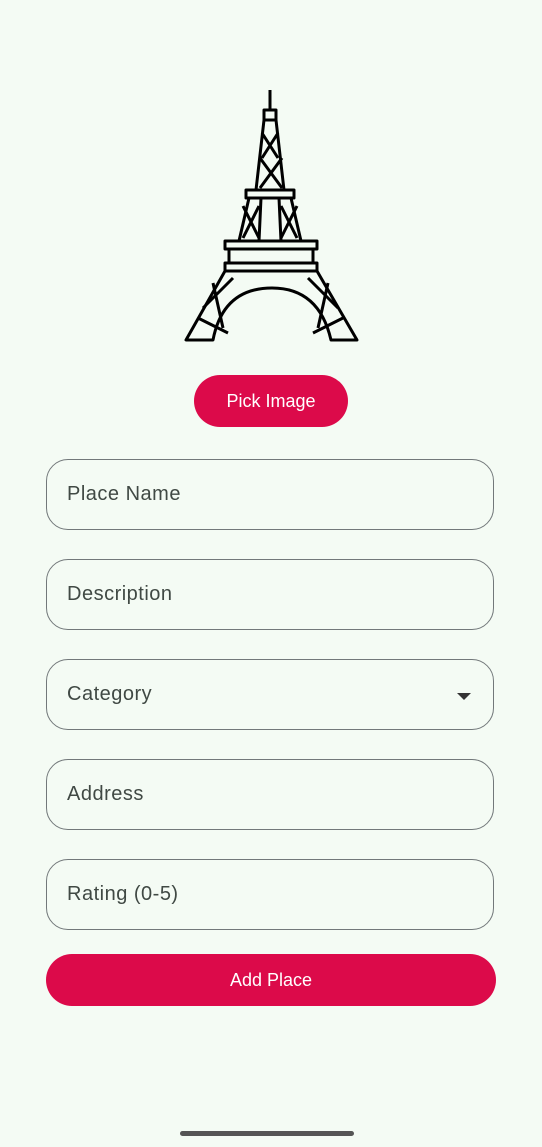 The image size is (542, 1147). What do you see at coordinates (120, 594) in the screenshot?
I see `description-label: Description` at bounding box center [120, 594].